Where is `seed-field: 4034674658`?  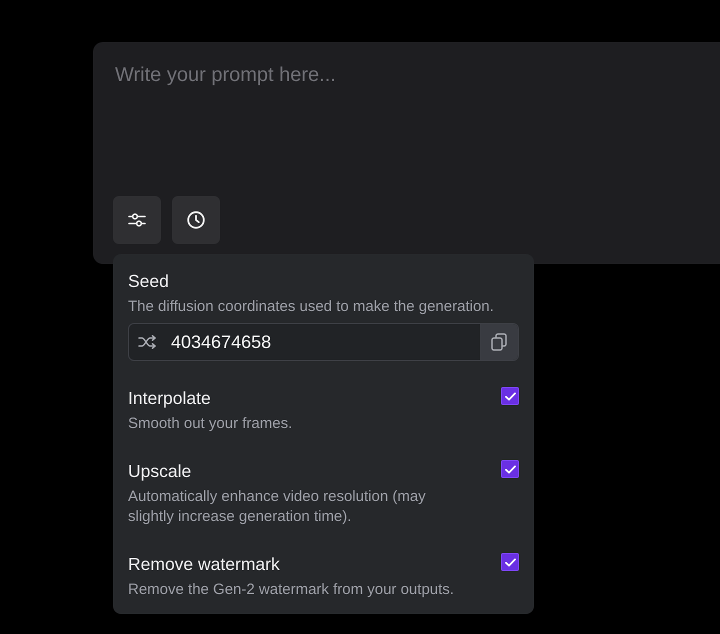 seed-field: 4034674658 is located at coordinates (323, 342).